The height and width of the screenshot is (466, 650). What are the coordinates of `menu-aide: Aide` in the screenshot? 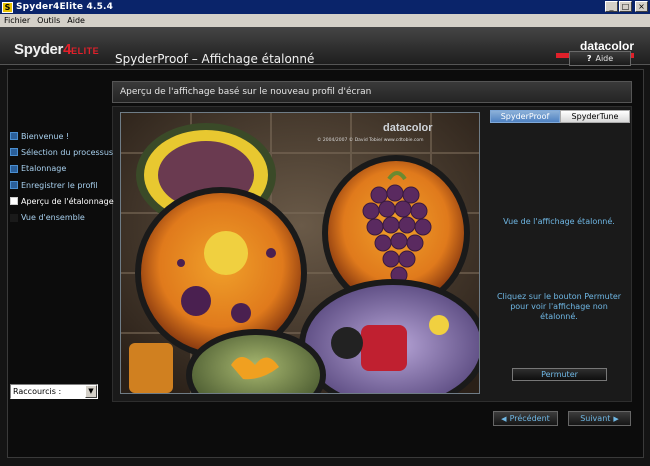 It's located at (76, 20).